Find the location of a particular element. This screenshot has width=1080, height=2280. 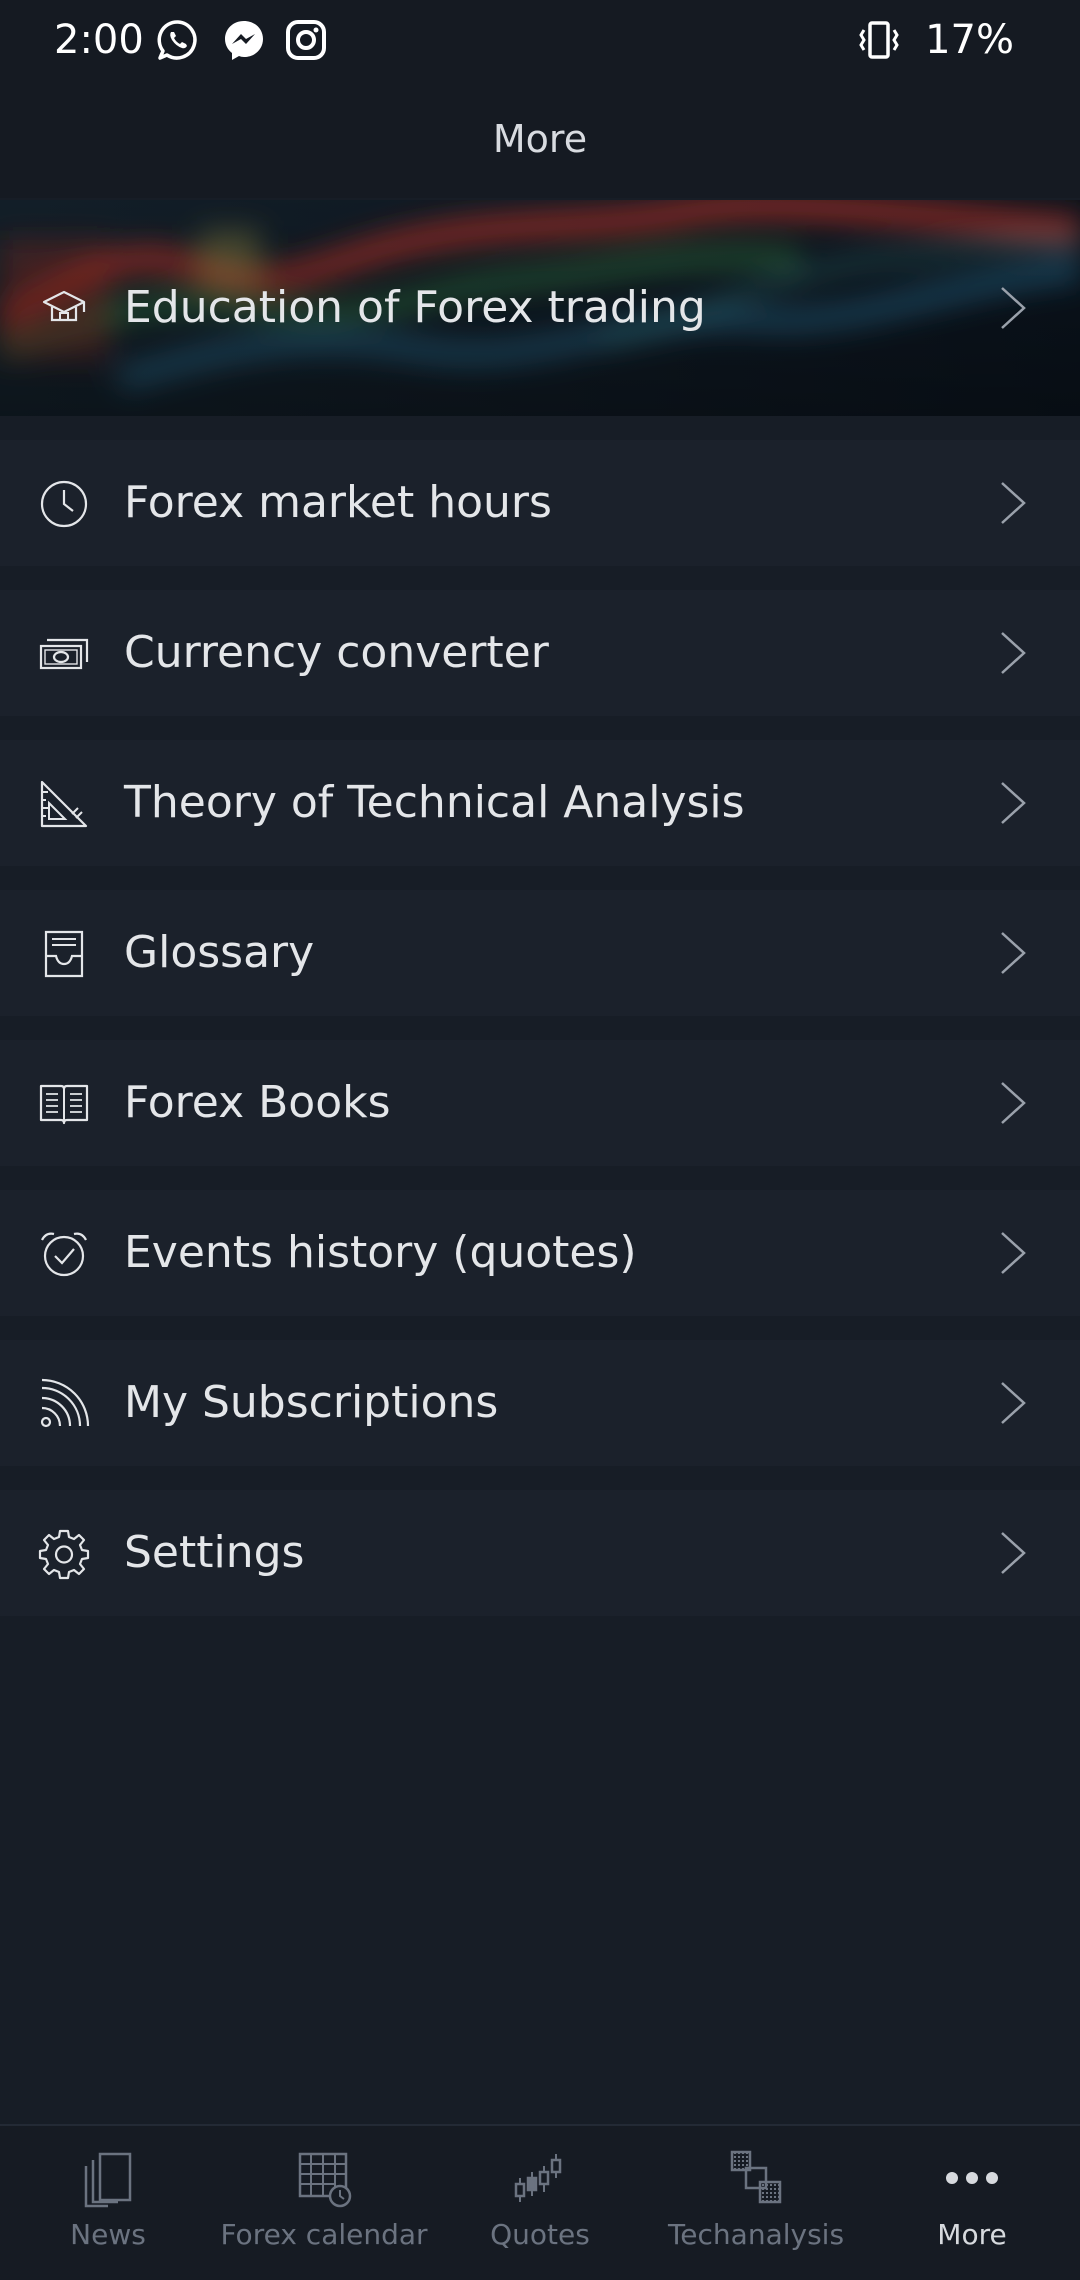

status-right: 17% is located at coordinates (935, 40).